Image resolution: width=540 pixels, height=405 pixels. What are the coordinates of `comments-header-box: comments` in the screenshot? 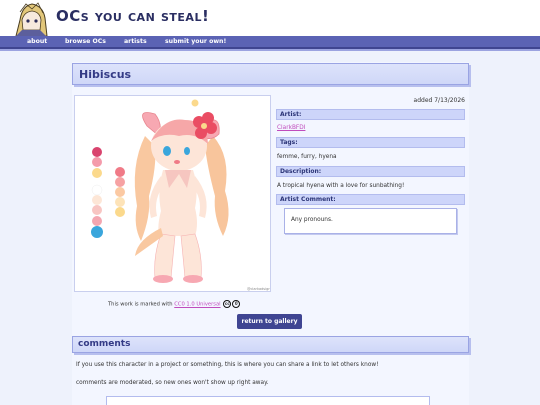 It's located at (270, 344).